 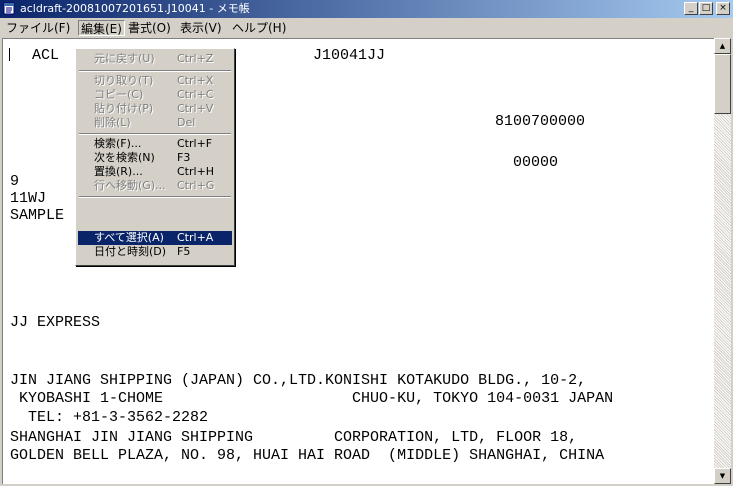 What do you see at coordinates (9, 54) in the screenshot?
I see `text-caret` at bounding box center [9, 54].